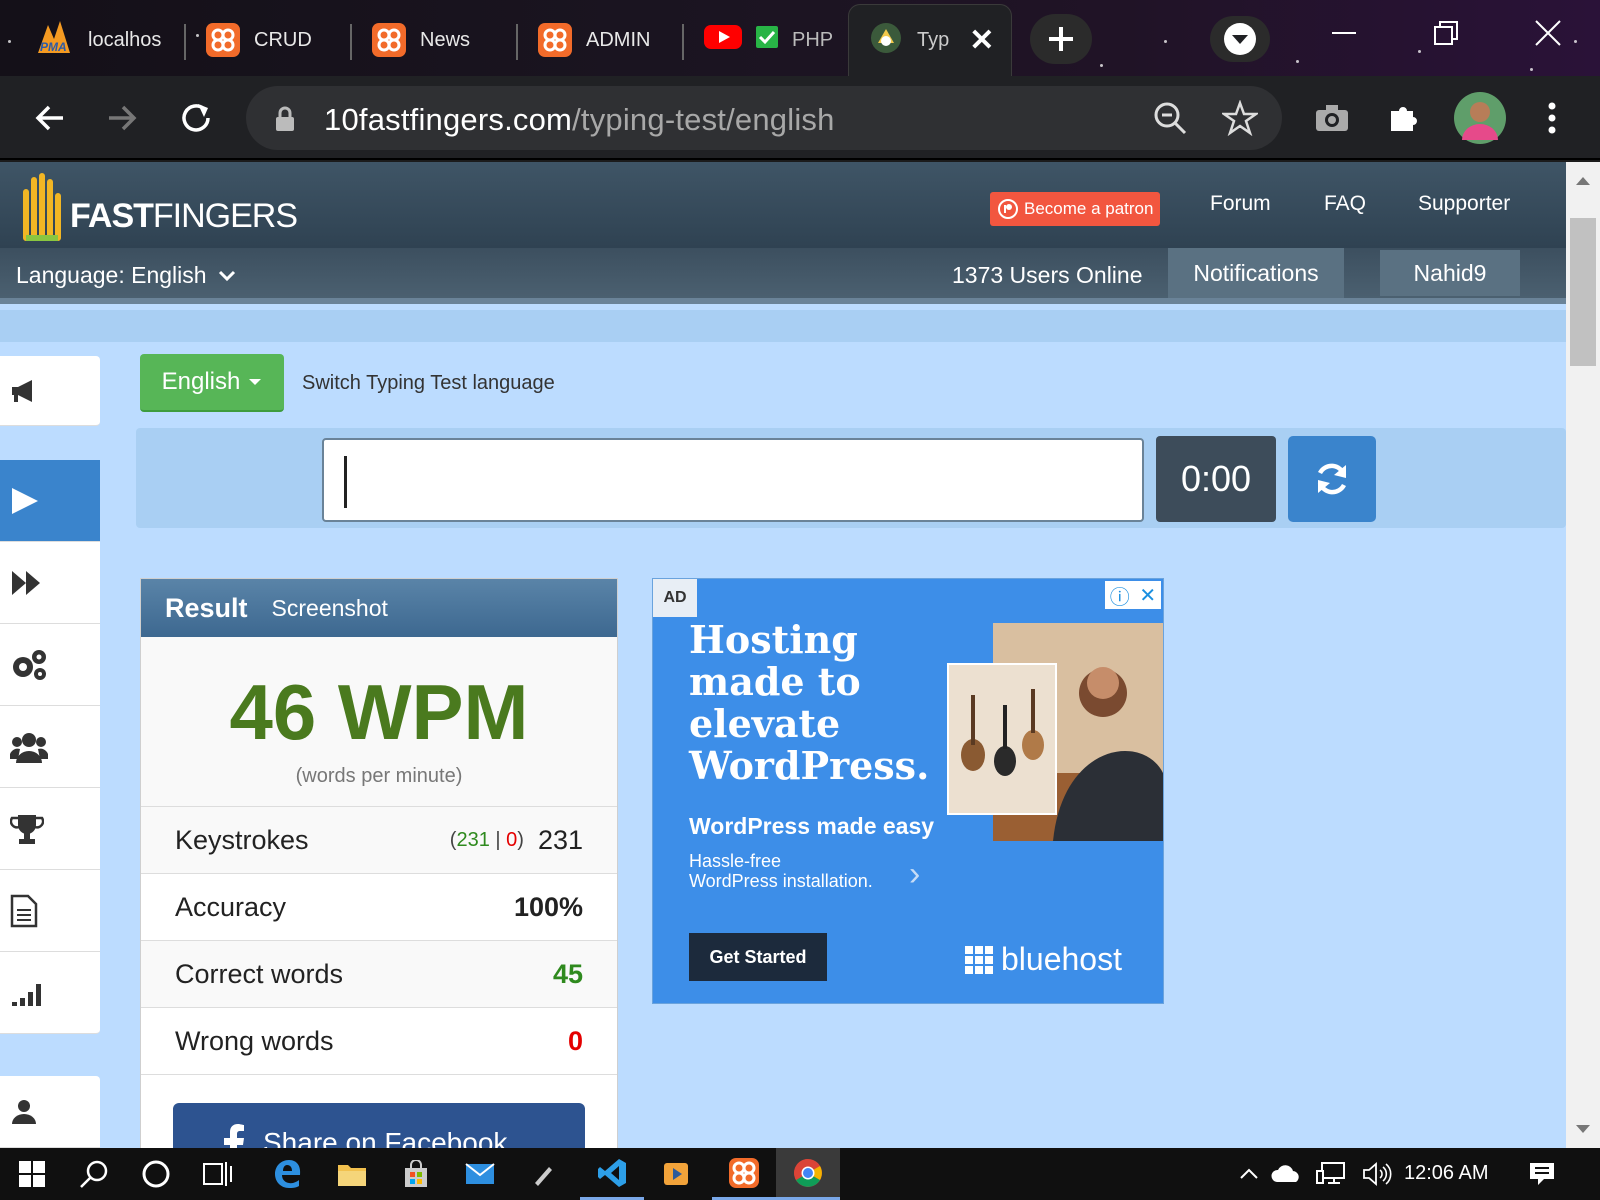  I want to click on share-facebook-button: Share on Facebook, so click(379, 1125).